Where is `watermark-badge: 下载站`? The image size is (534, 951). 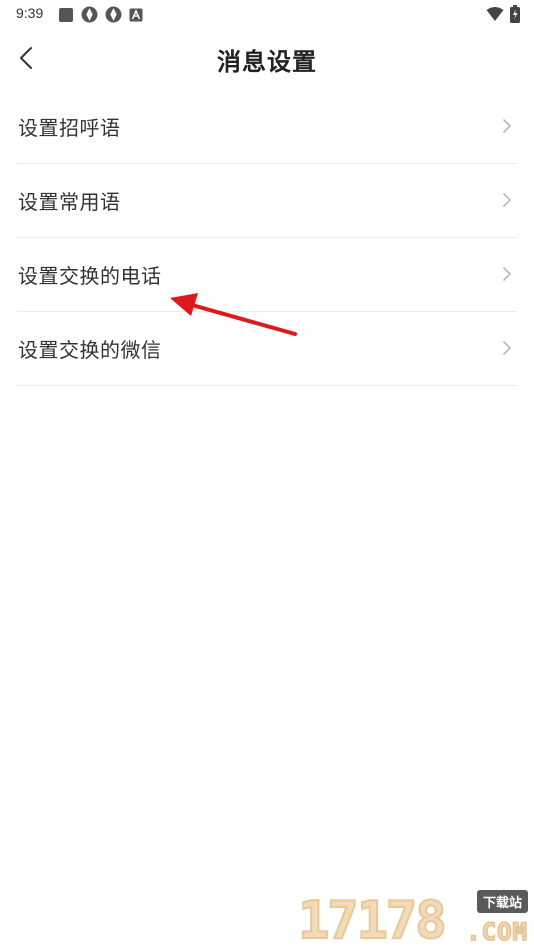
watermark-badge: 下载站 is located at coordinates (502, 901).